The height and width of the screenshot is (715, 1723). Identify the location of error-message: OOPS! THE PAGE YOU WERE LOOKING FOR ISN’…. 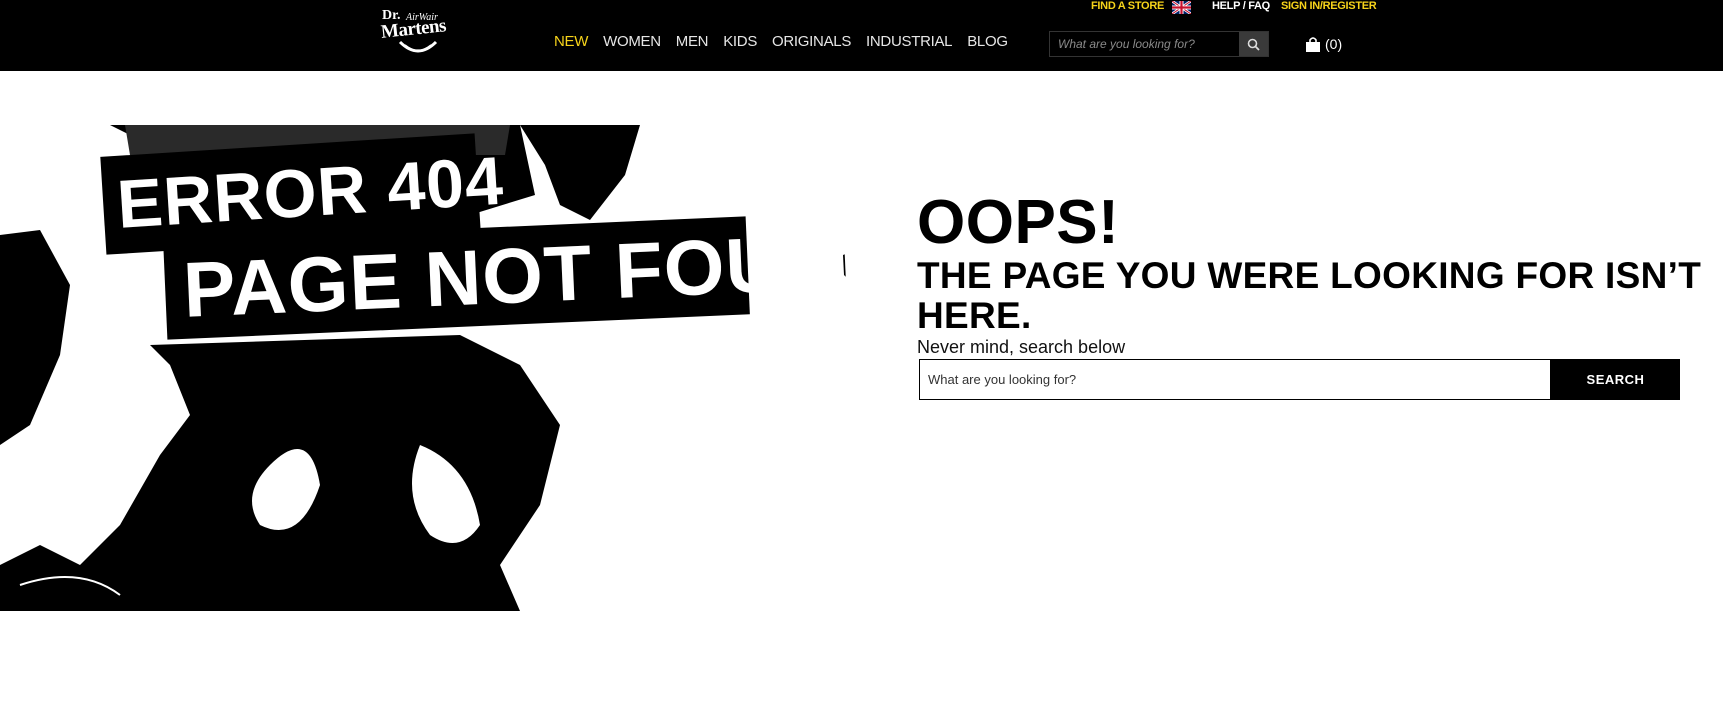
(1320, 274).